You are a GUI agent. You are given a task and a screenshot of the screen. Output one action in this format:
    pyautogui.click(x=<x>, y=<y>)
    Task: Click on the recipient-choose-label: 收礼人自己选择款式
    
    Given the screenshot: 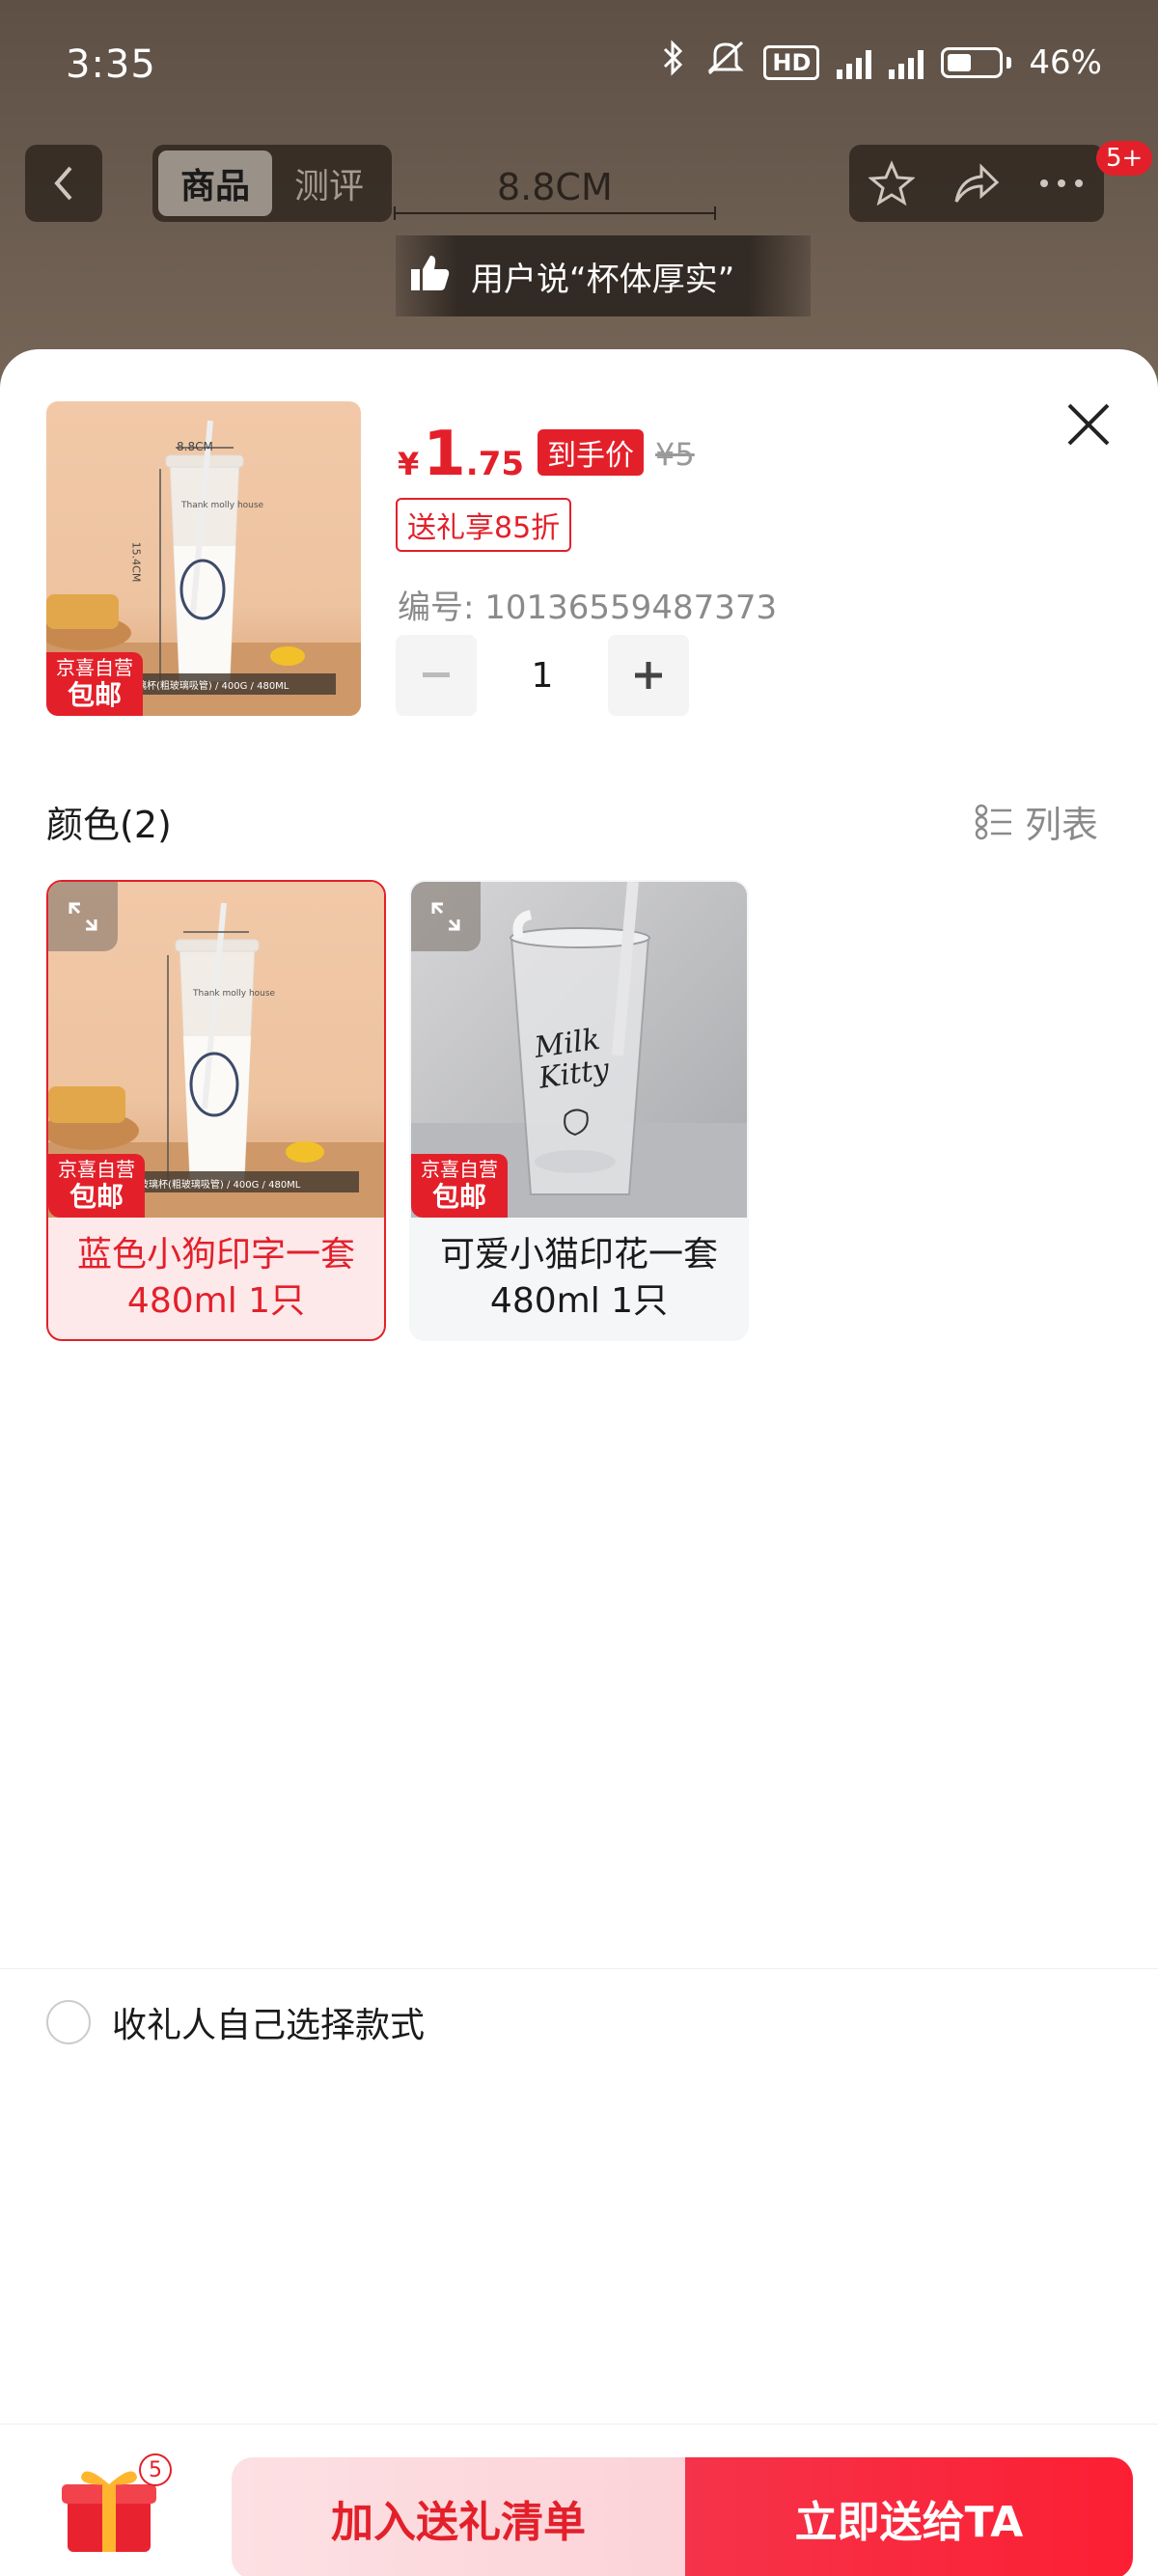 What is the action you would take?
    pyautogui.click(x=269, y=2025)
    